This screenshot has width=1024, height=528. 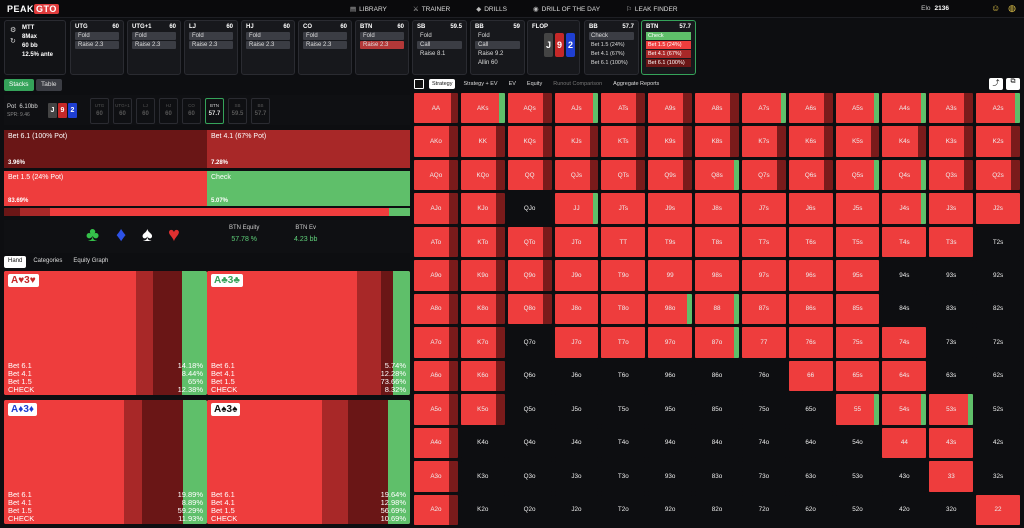 I want to click on range-cell: AQo, so click(x=436, y=175).